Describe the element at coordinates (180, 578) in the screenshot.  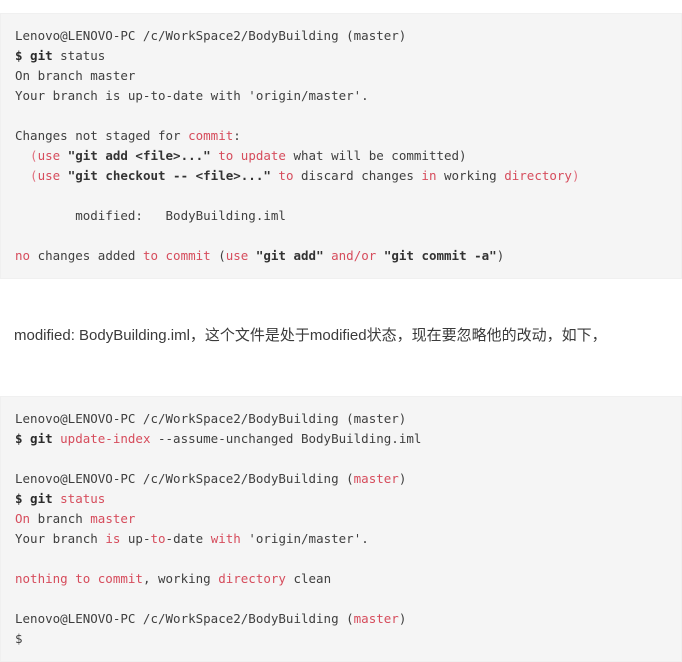
I see `code-token: , working` at that location.